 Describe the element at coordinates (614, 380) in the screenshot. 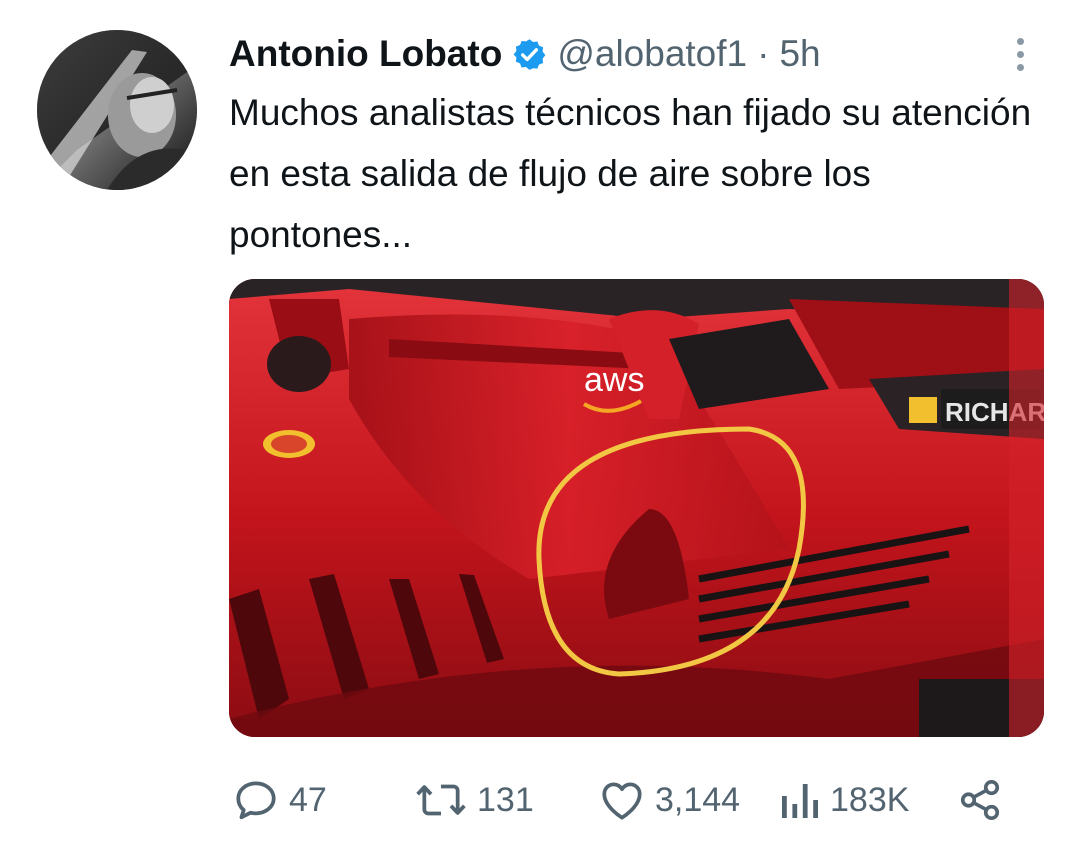

I see `aws-logo-text: aws` at that location.